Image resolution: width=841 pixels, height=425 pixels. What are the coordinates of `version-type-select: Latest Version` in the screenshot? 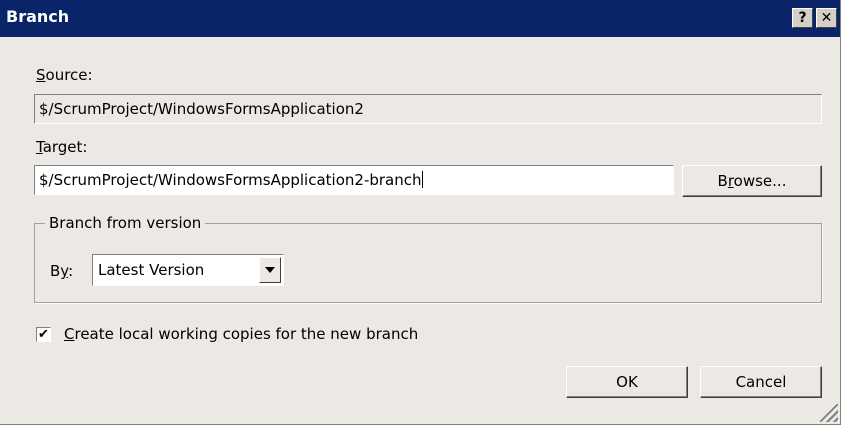 It's located at (188, 270).